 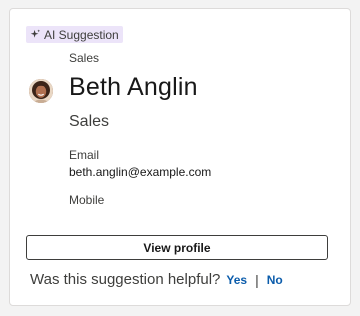 I want to click on ai-suggestion-badge: AI Suggestion, so click(x=74, y=34).